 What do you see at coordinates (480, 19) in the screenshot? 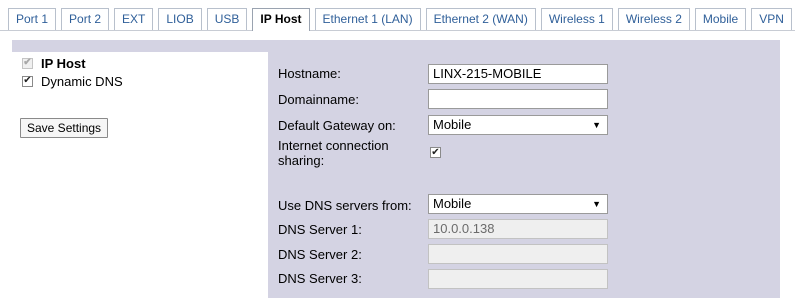
I see `tab-ethernet-2-wan: Ethernet 2 (WAN)` at bounding box center [480, 19].